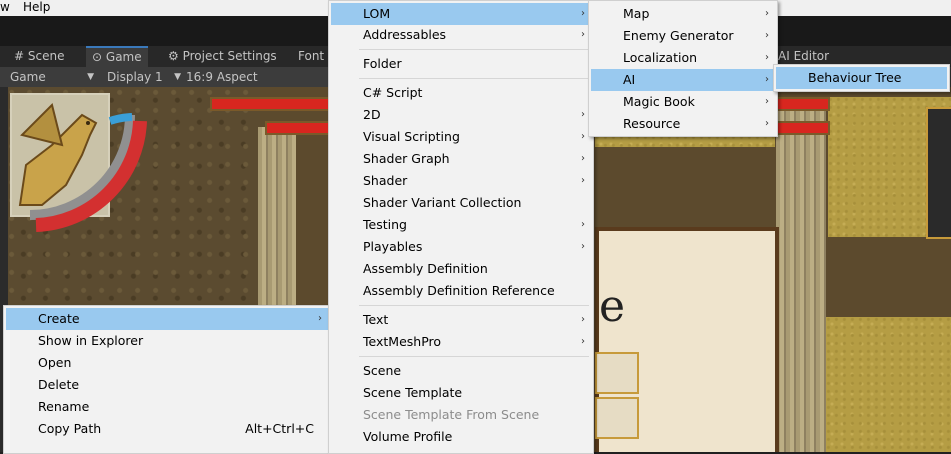 The image size is (951, 454). Describe the element at coordinates (804, 56) in the screenshot. I see `tab-ai-editor-label: AI Editor` at that location.